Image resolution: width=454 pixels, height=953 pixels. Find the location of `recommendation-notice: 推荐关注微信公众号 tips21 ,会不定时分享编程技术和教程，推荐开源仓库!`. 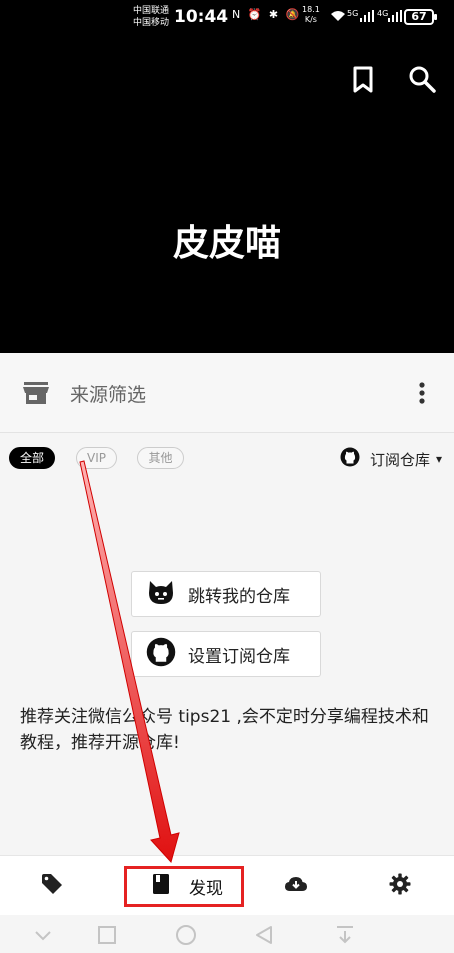

recommendation-notice: 推荐关注微信公众号 tips21 ,会不定时分享编程技术和教程，推荐开源仓库! is located at coordinates (224, 730).